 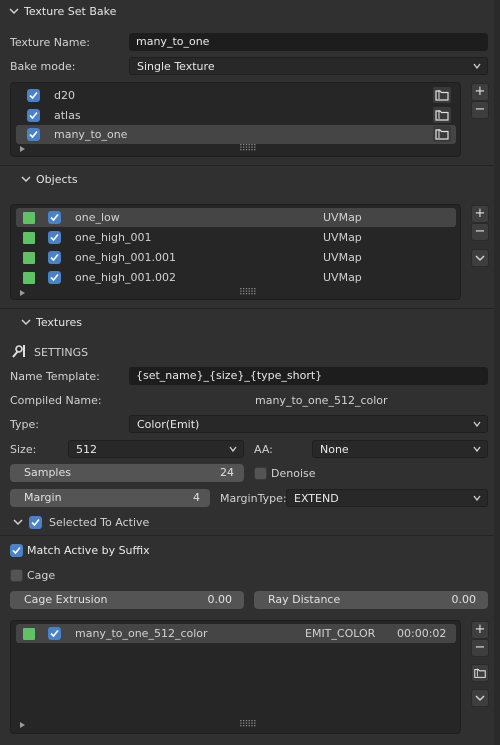 I want to click on object-name: one_high_001.001, so click(x=125, y=257).